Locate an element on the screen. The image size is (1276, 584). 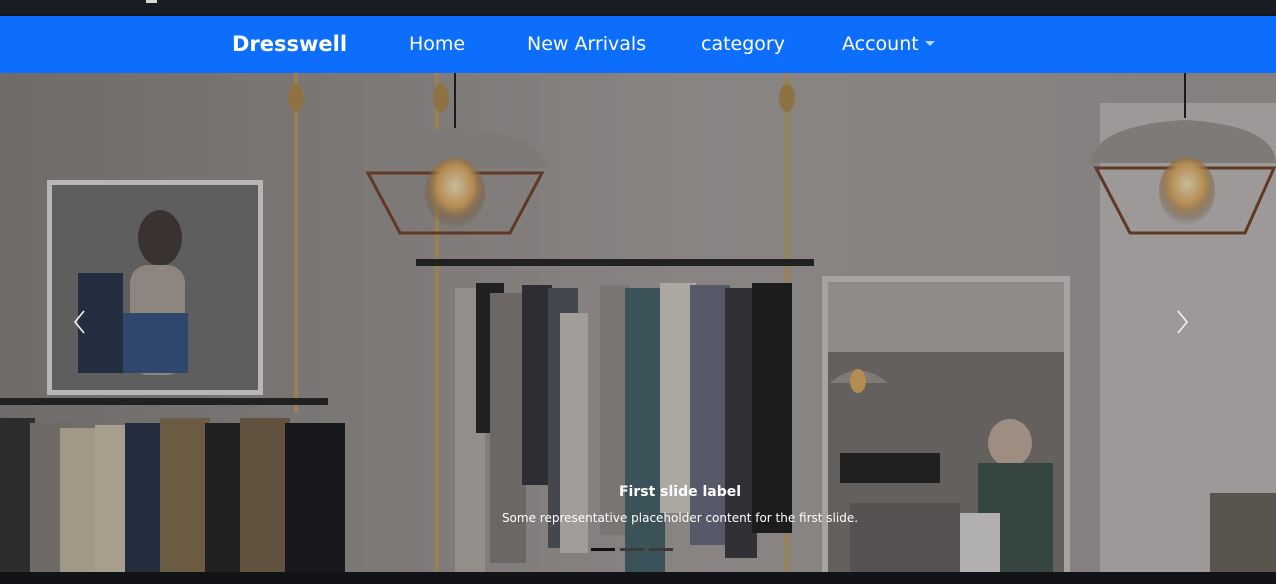
nav-new-arrivals-link: New Arrivals is located at coordinates (586, 44).